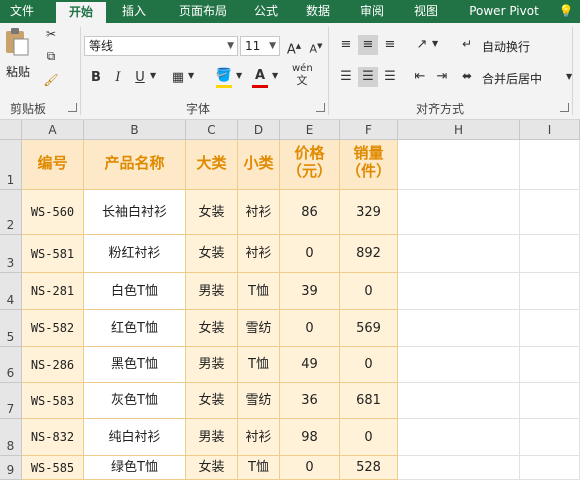 Image resolution: width=580 pixels, height=484 pixels. Describe the element at coordinates (369, 130) in the screenshot. I see `column-header-f: F` at that location.